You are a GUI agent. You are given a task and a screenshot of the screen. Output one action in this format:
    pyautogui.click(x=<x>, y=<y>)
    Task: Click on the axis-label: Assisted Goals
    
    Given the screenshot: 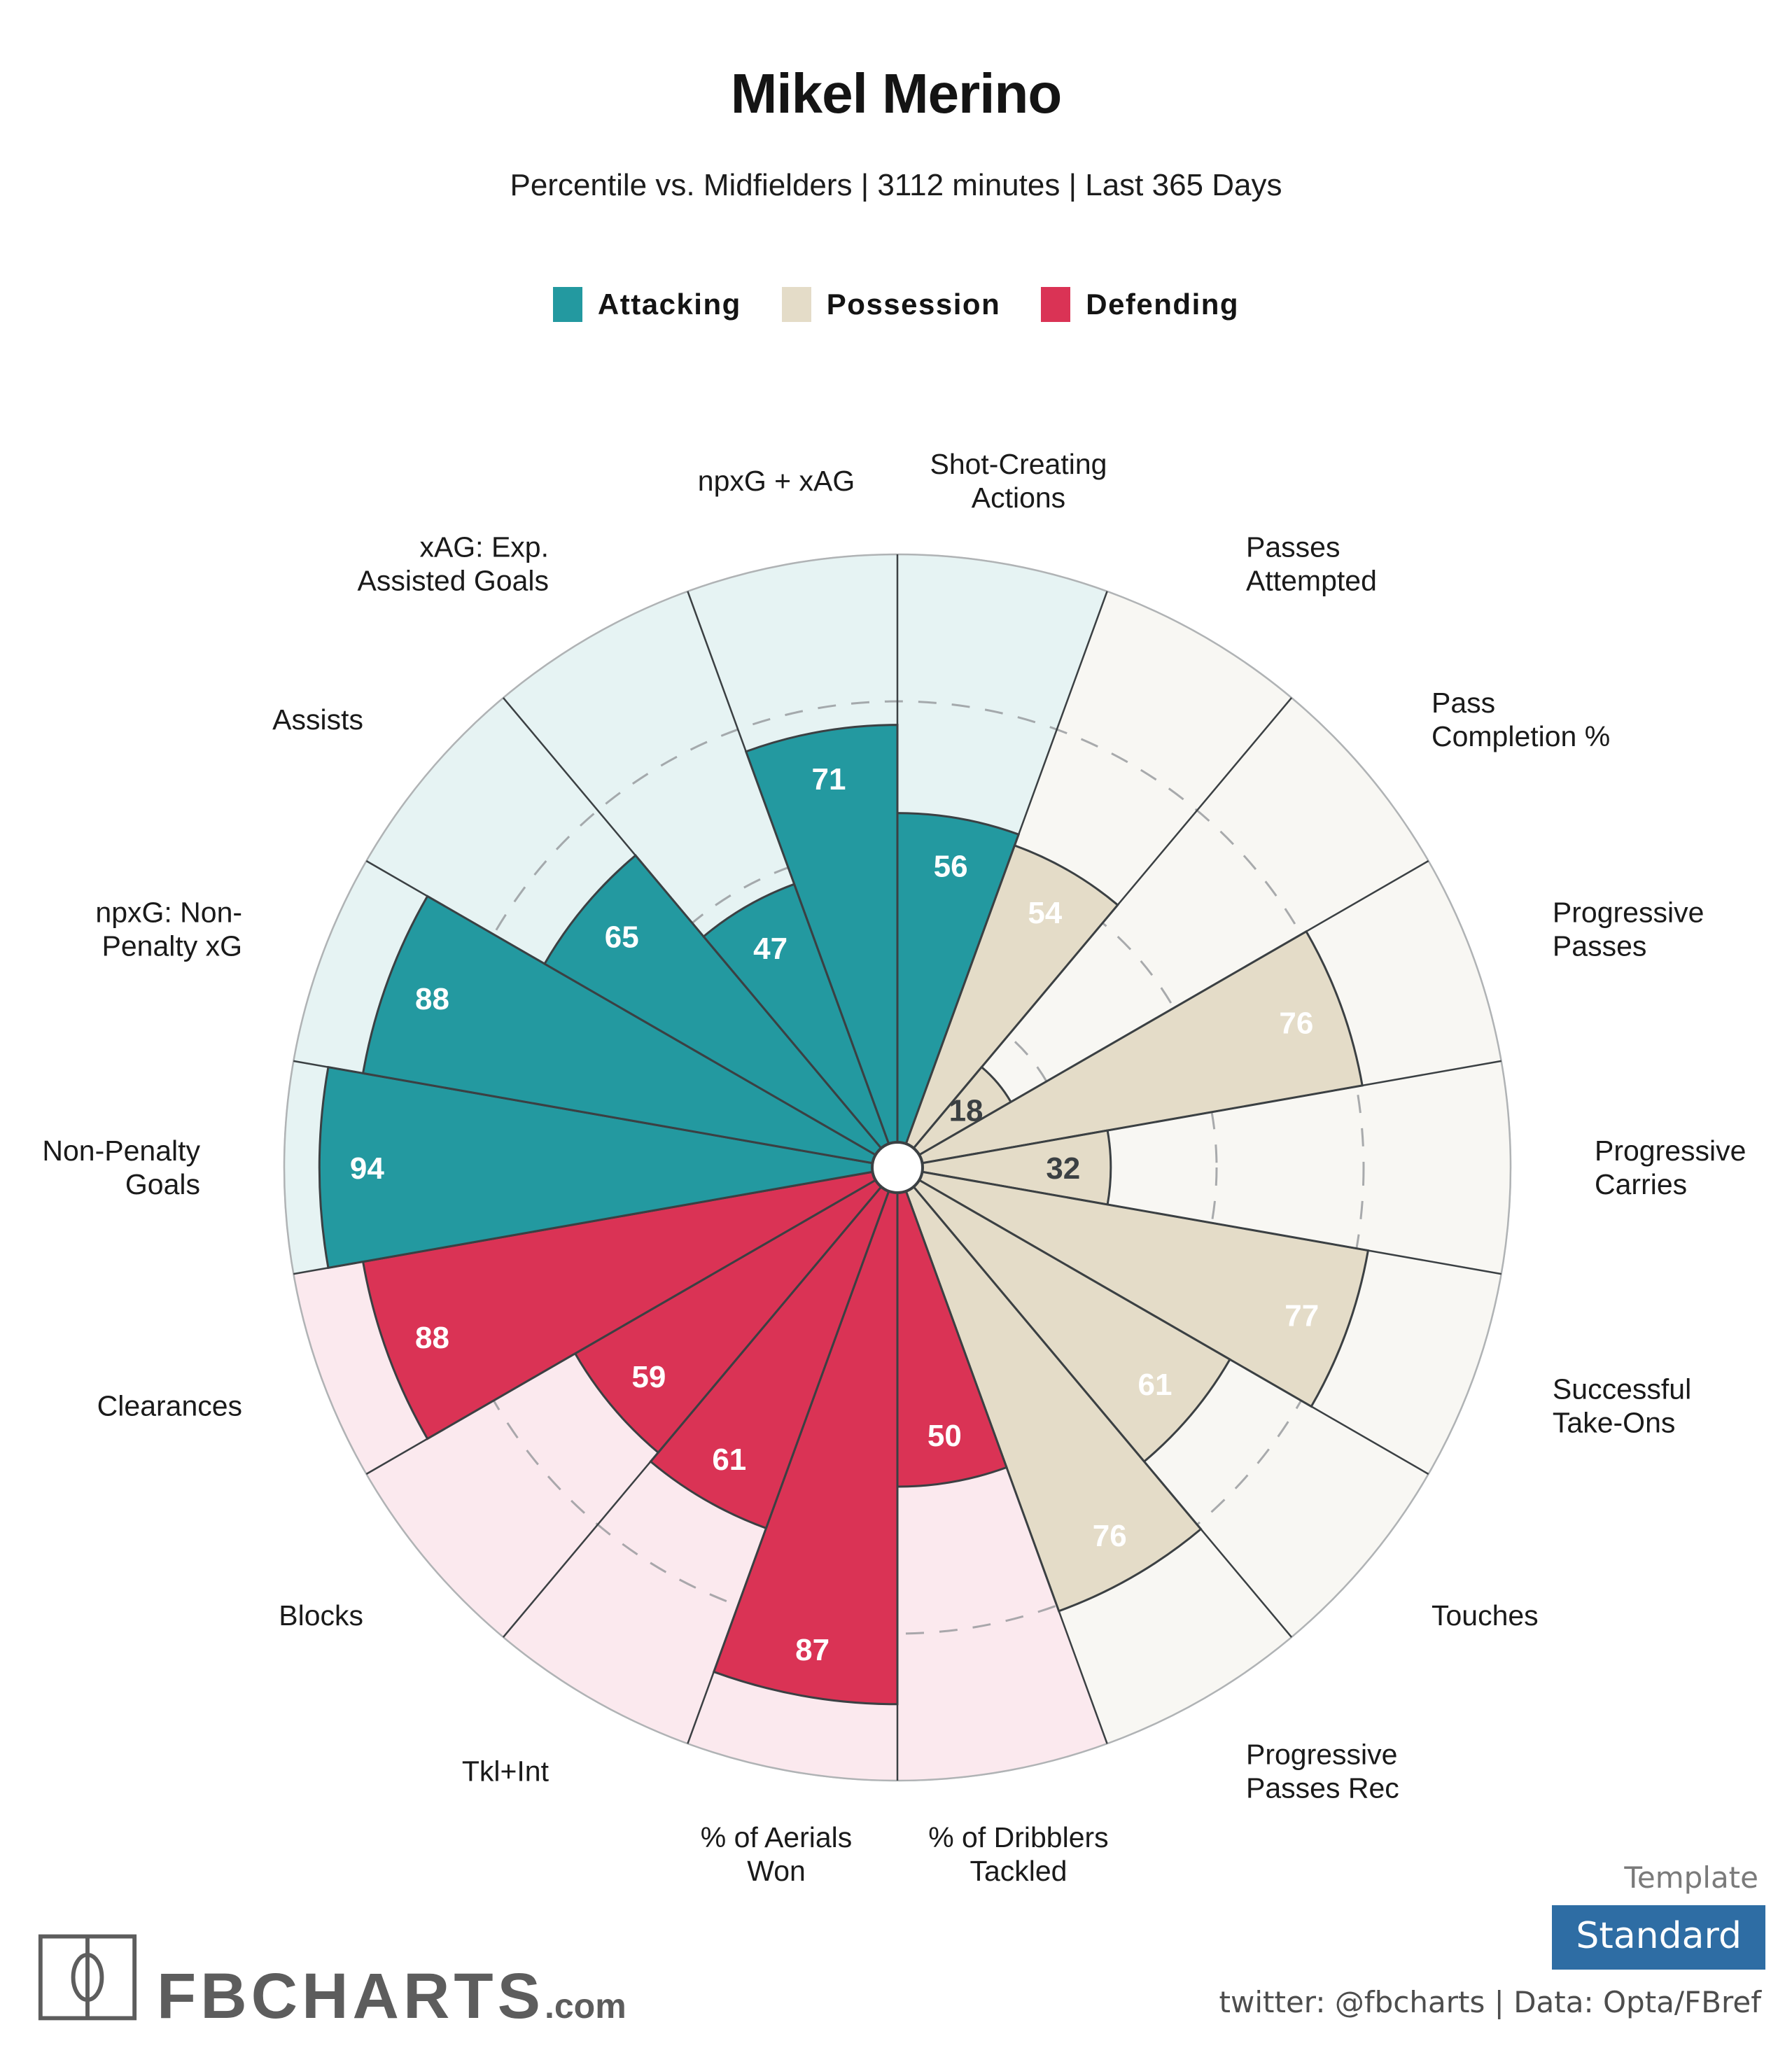 What is the action you would take?
    pyautogui.click(x=453, y=580)
    